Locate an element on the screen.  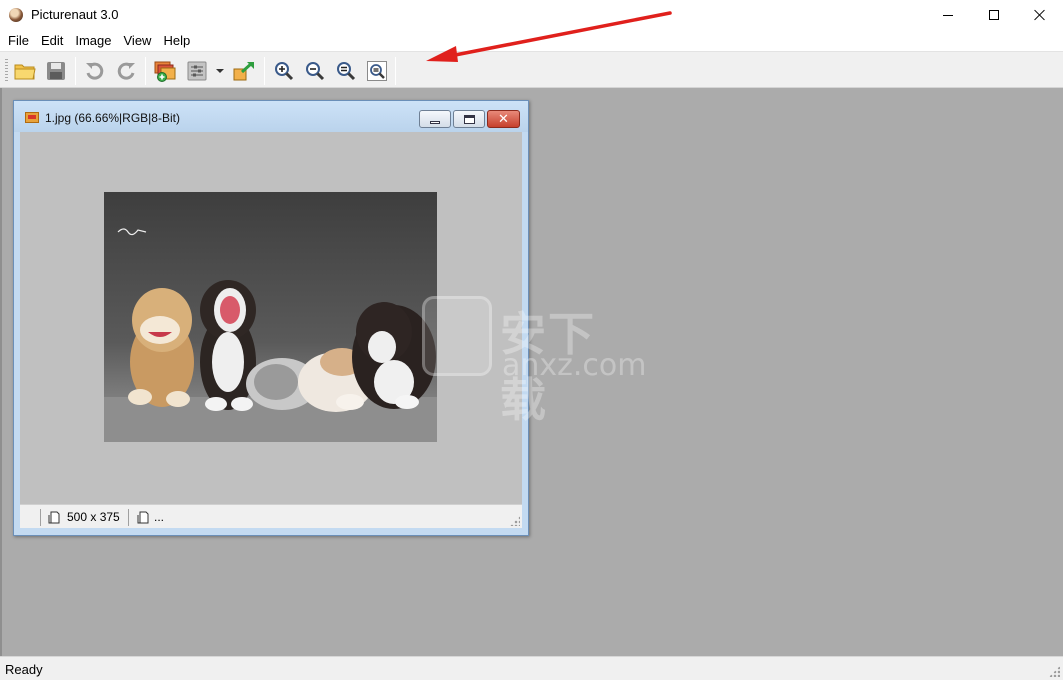
document-restore-button is located at coordinates (469, 119).